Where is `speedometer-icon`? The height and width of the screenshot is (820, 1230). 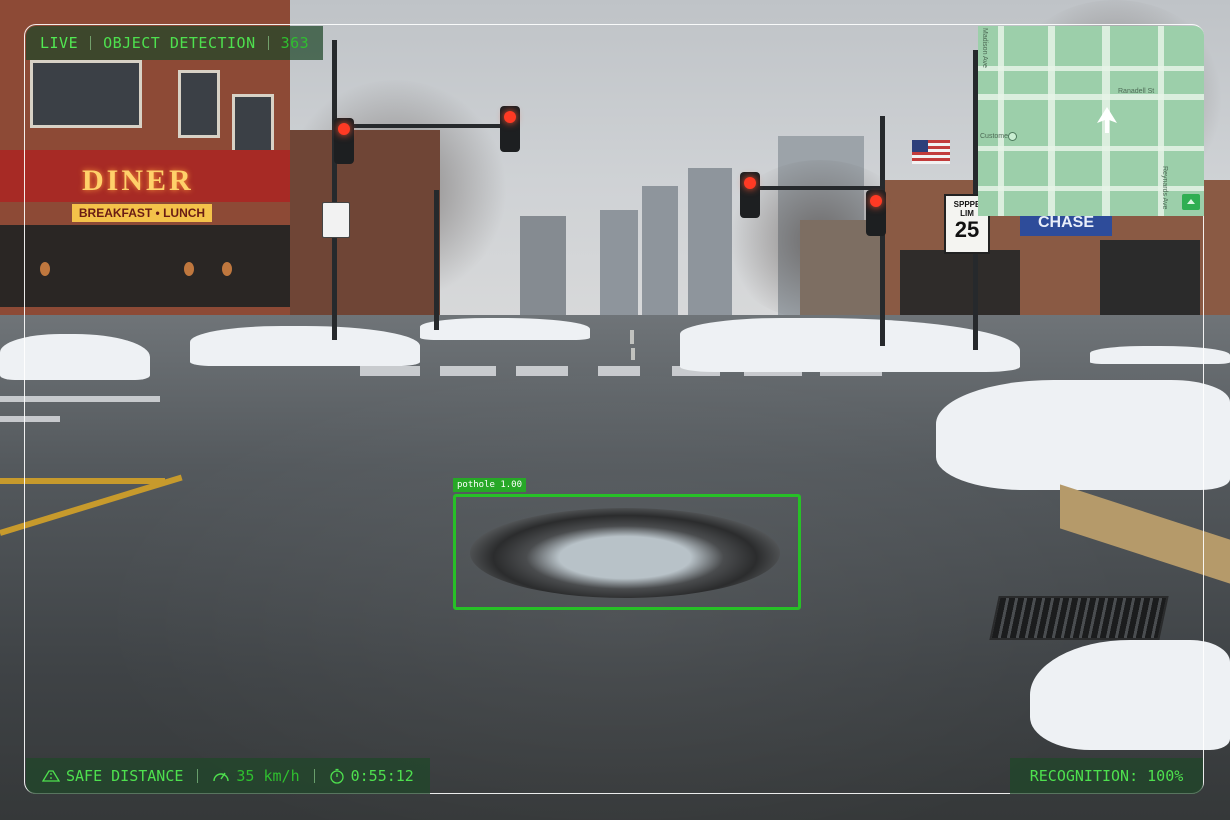 speedometer-icon is located at coordinates (221, 777).